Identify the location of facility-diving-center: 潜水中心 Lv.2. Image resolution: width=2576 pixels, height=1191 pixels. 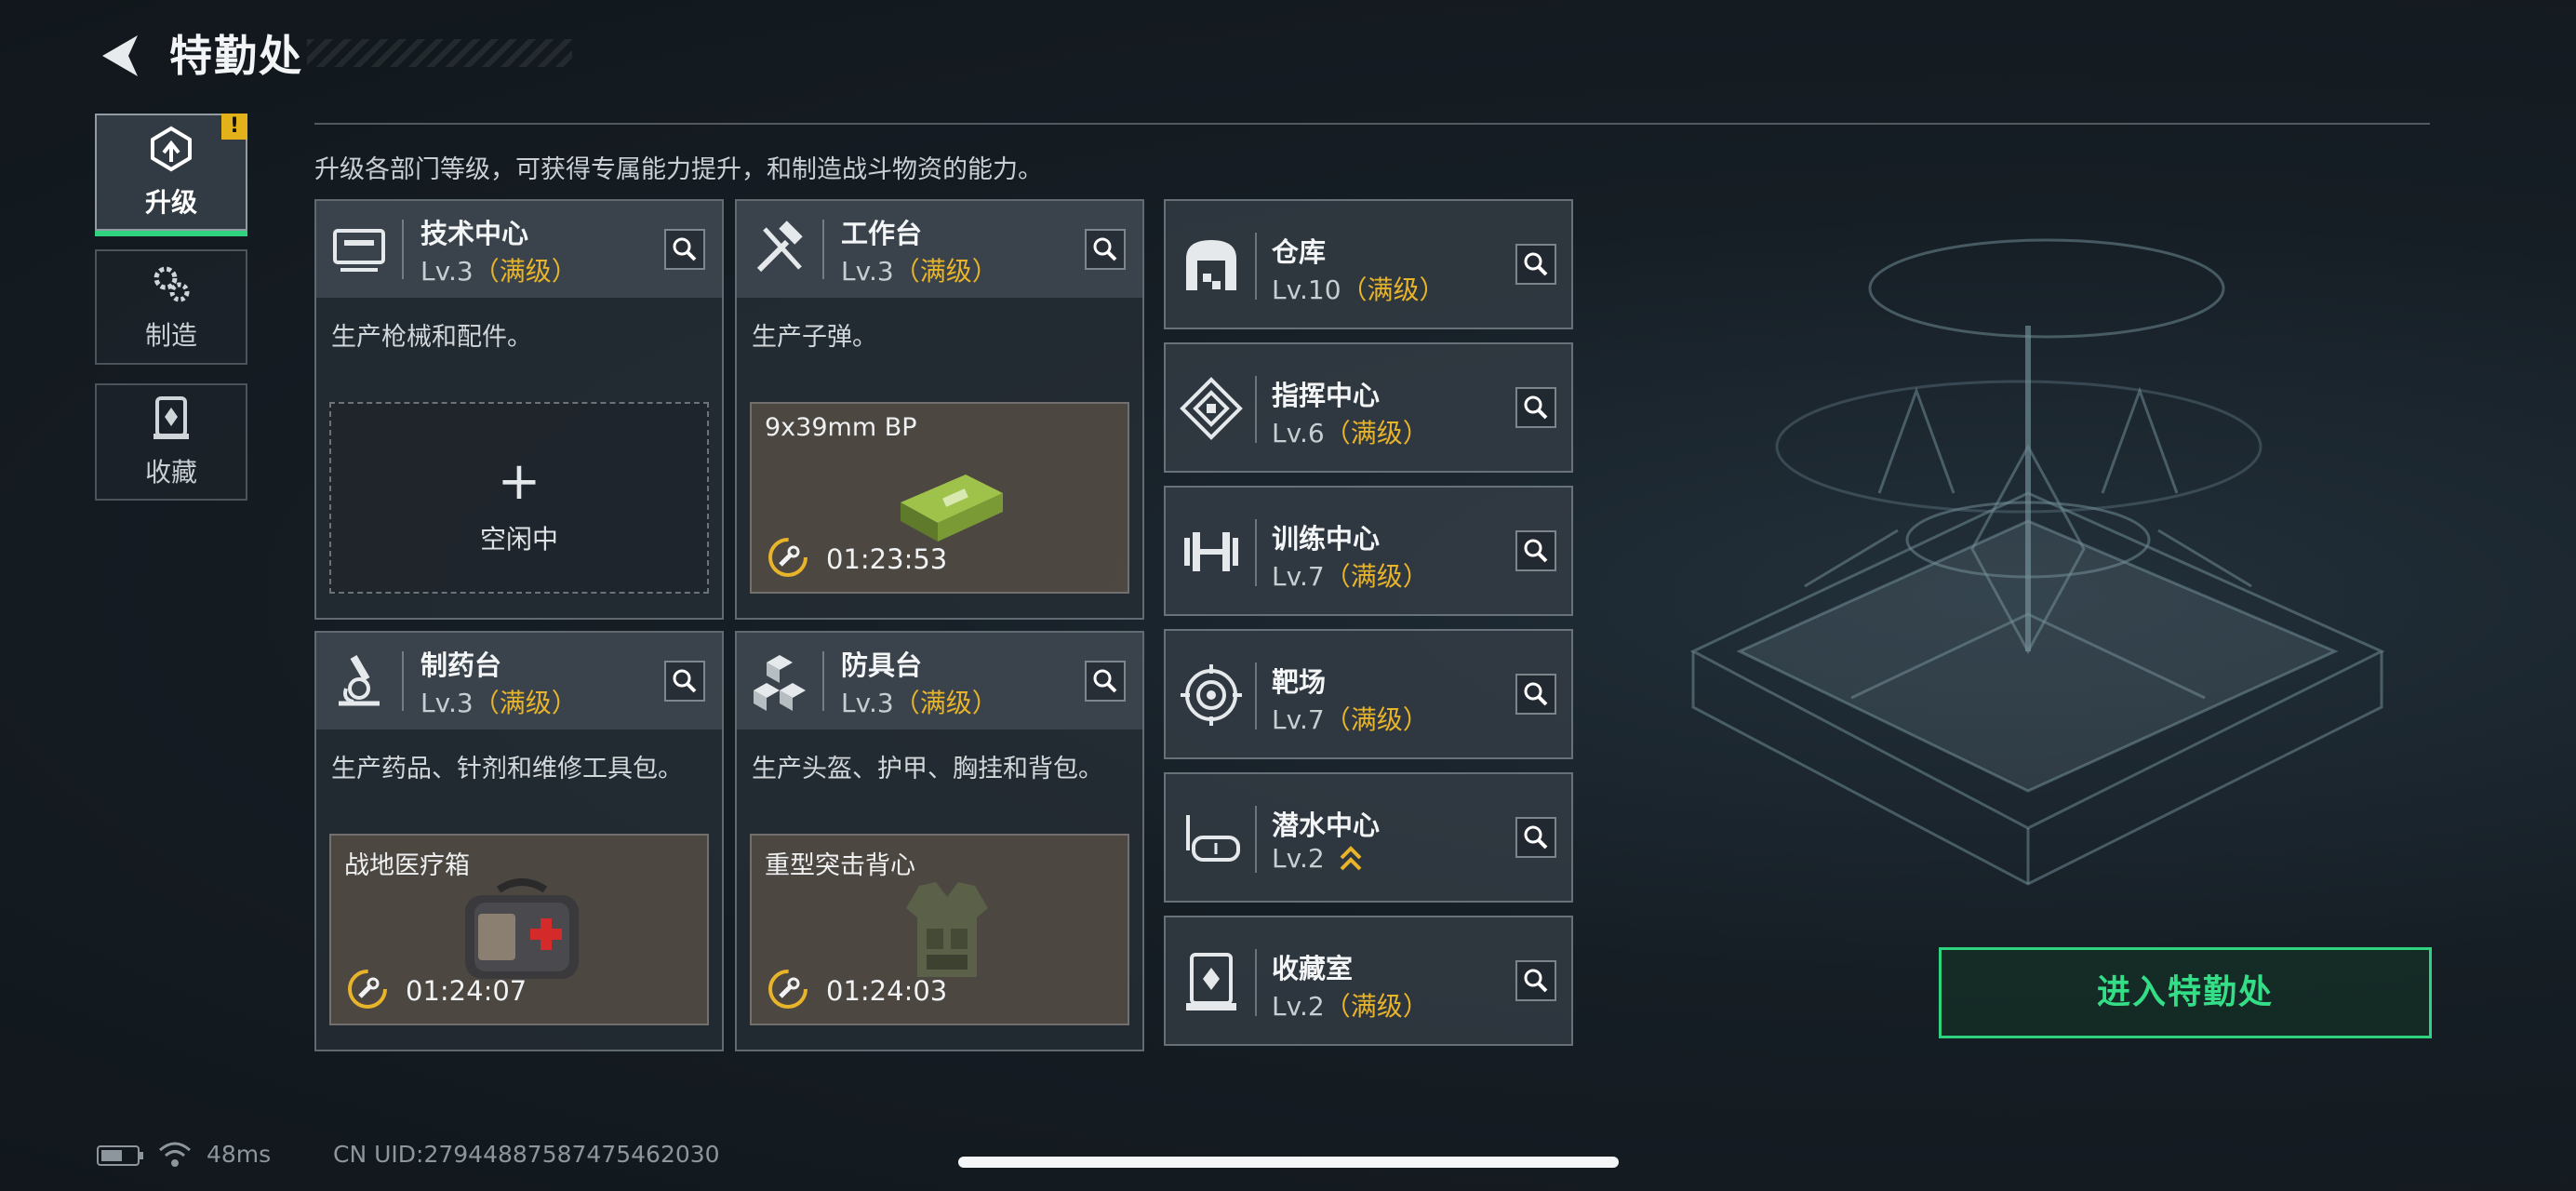
(1368, 837).